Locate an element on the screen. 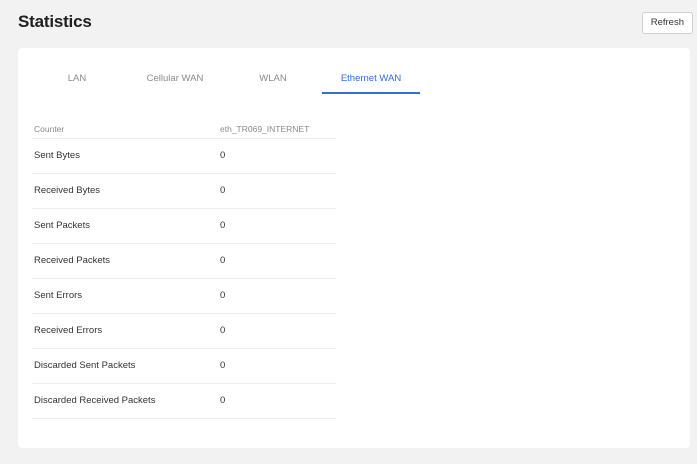 Image resolution: width=697 pixels, height=464 pixels. page-title: Statistics is located at coordinates (55, 21).